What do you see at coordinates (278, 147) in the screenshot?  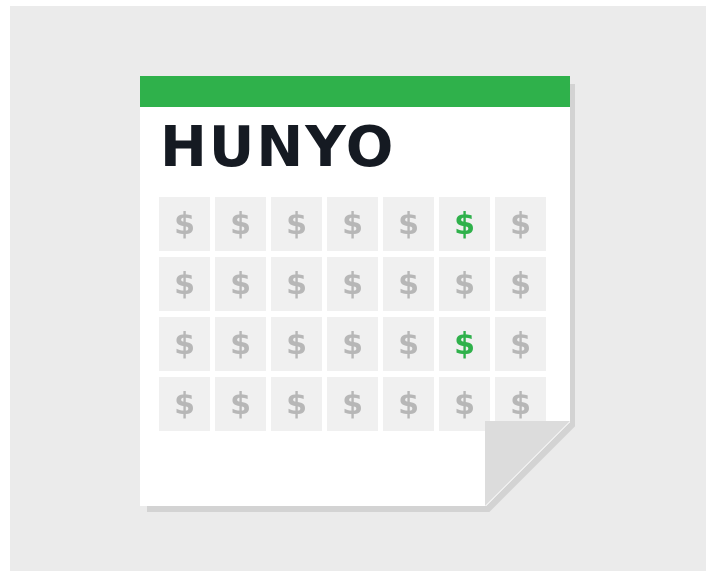 I see `calendar-title: HUNYO` at bounding box center [278, 147].